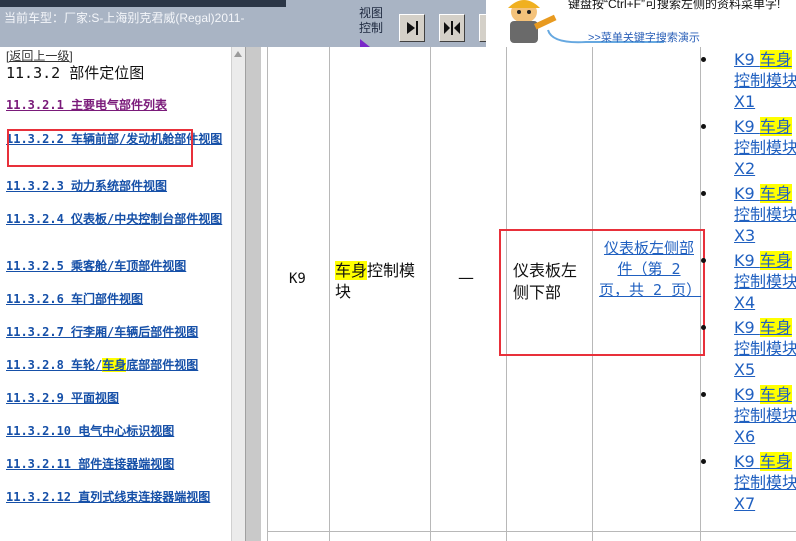  I want to click on connector-link: K9 车身 控制模块 X2, so click(765, 147).